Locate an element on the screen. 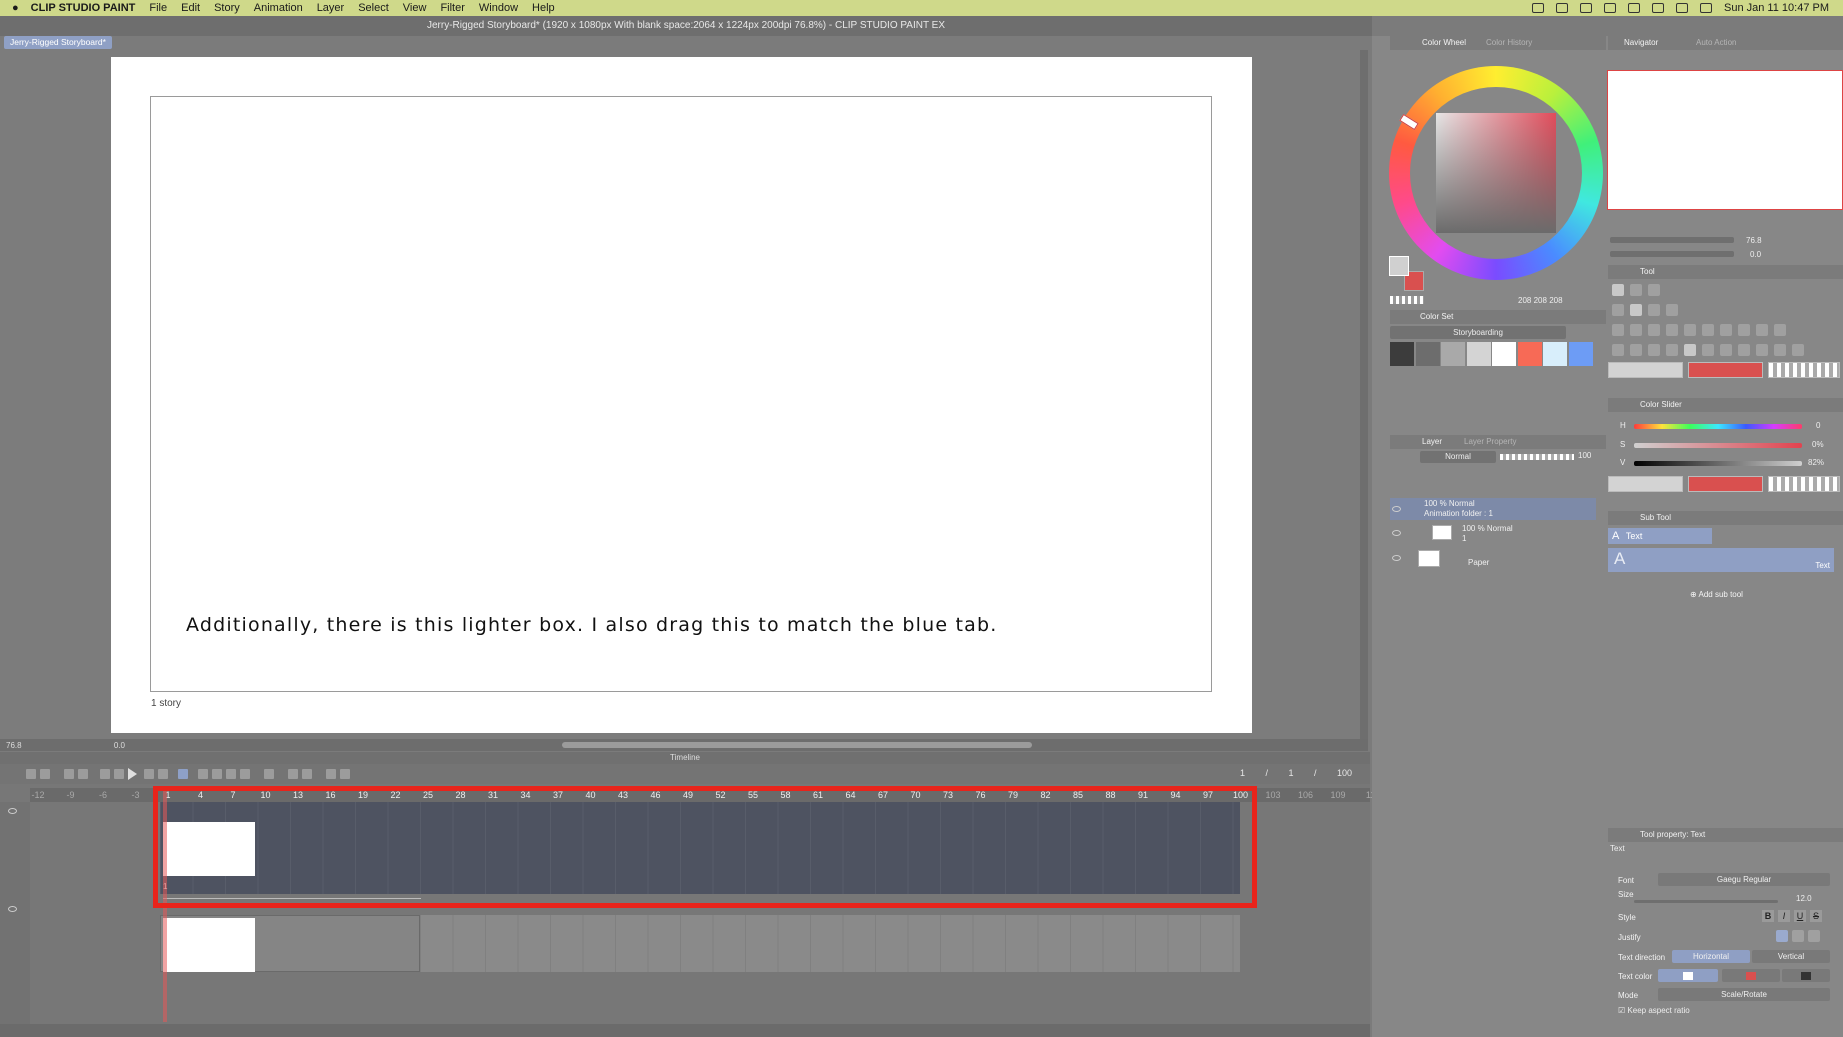 The width and height of the screenshot is (1843, 1037). zoom-in-icon is located at coordinates (83, 774).